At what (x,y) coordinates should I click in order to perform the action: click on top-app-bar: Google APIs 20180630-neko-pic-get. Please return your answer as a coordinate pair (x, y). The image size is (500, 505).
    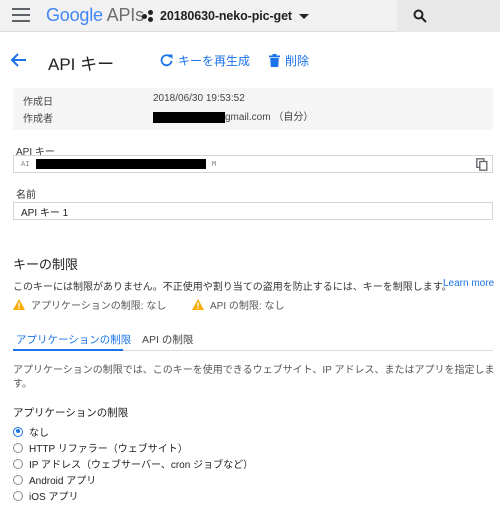
    Looking at the image, I should click on (250, 16).